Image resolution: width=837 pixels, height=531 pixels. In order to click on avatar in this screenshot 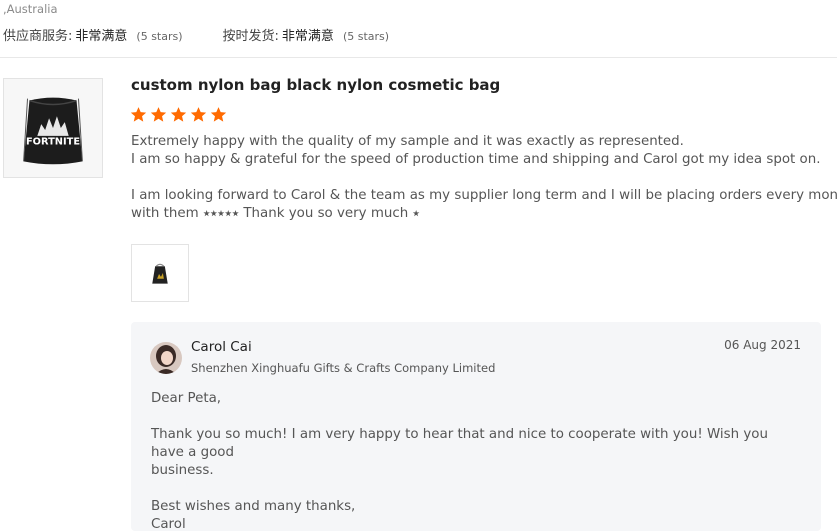, I will do `click(166, 358)`.